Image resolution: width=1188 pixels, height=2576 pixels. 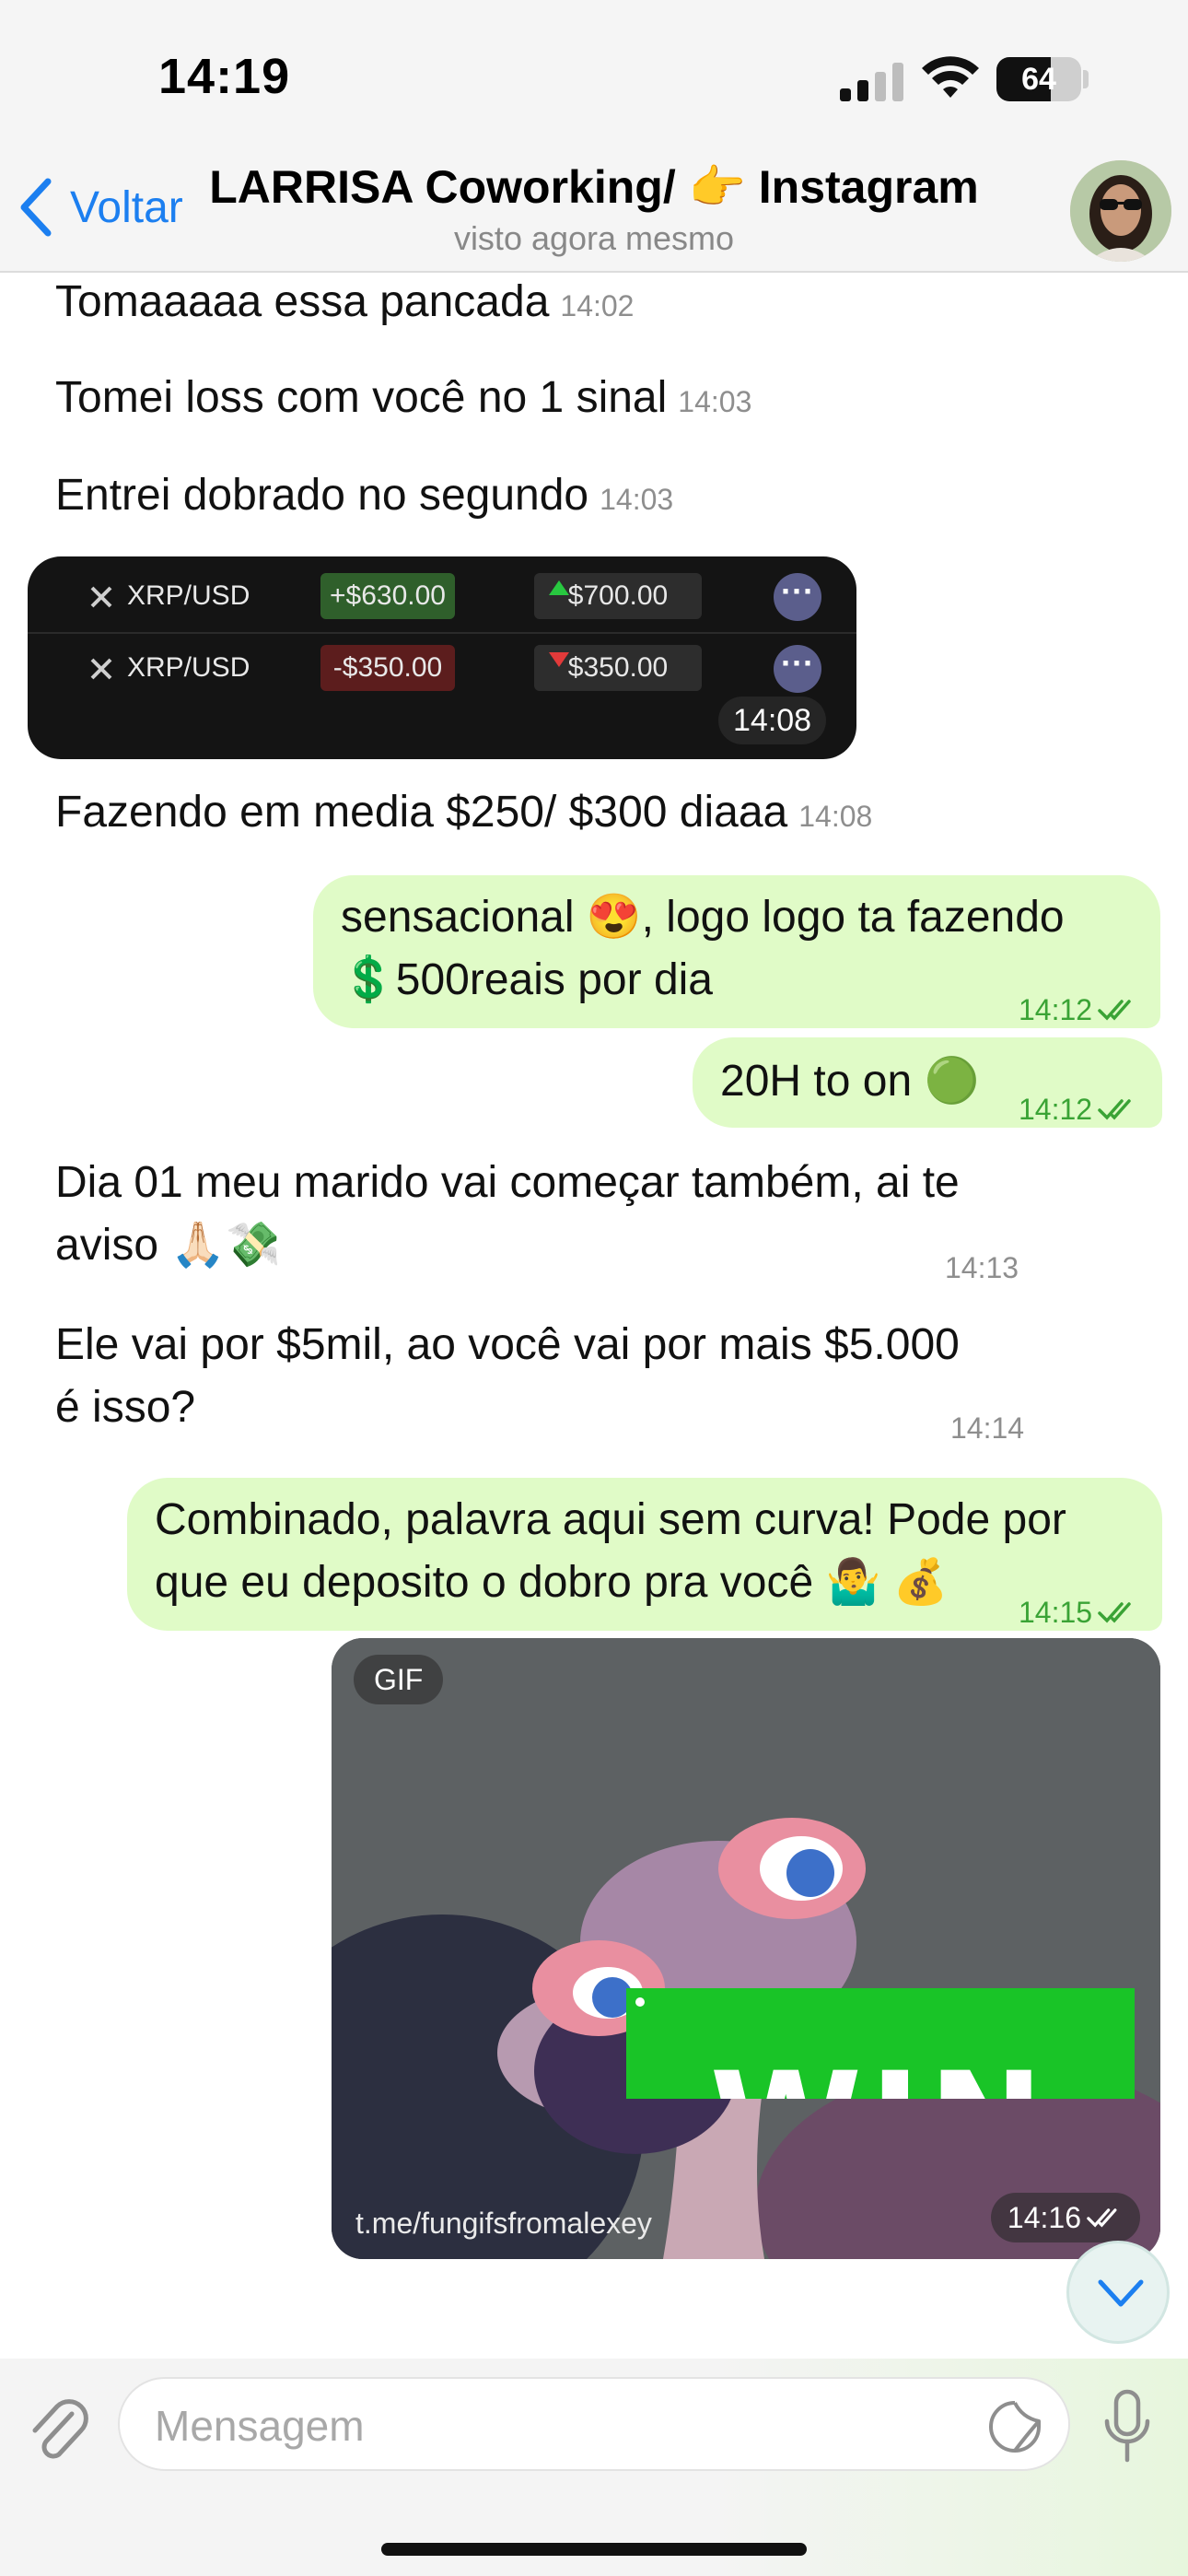 What do you see at coordinates (871, 82) in the screenshot?
I see `cellular-signal-icon` at bounding box center [871, 82].